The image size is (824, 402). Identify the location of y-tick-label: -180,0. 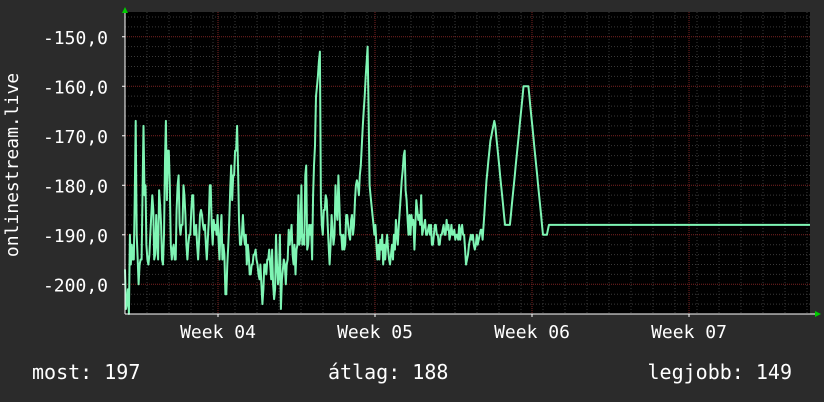
(75, 186).